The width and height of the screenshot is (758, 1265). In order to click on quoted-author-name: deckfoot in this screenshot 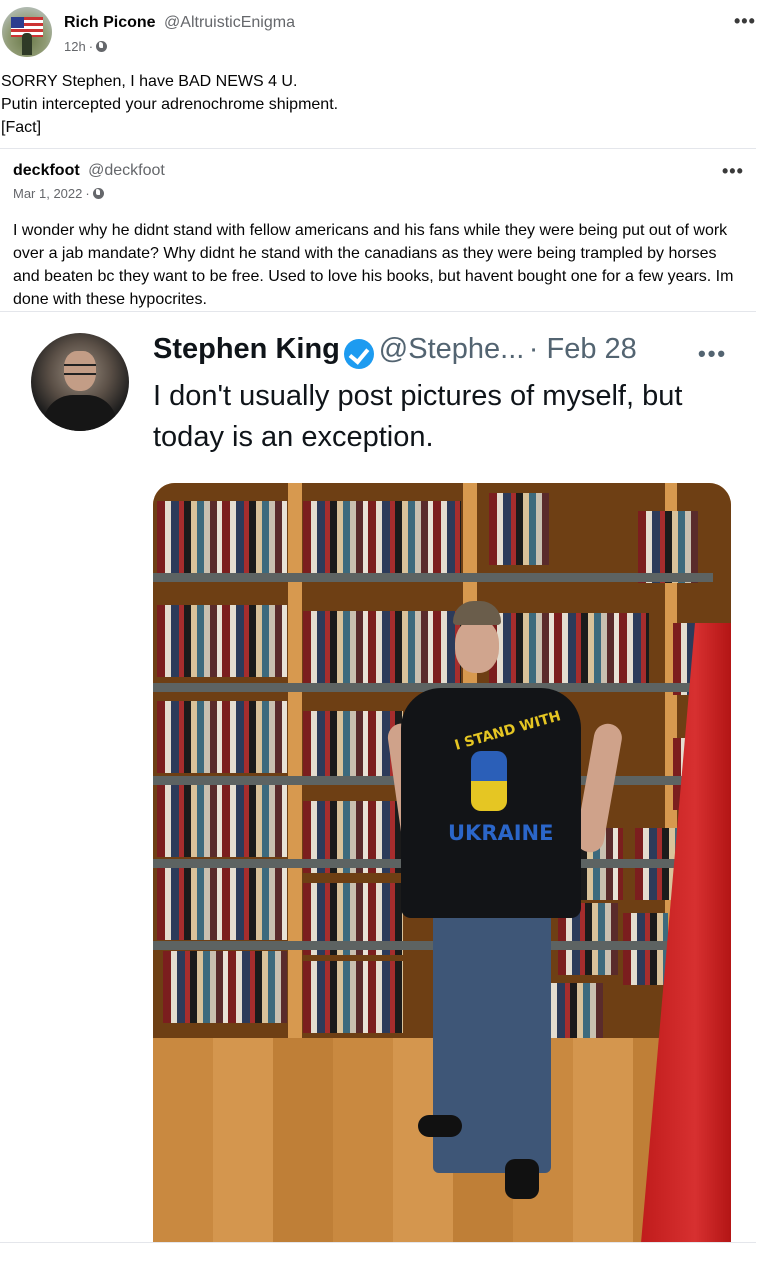, I will do `click(46, 170)`.